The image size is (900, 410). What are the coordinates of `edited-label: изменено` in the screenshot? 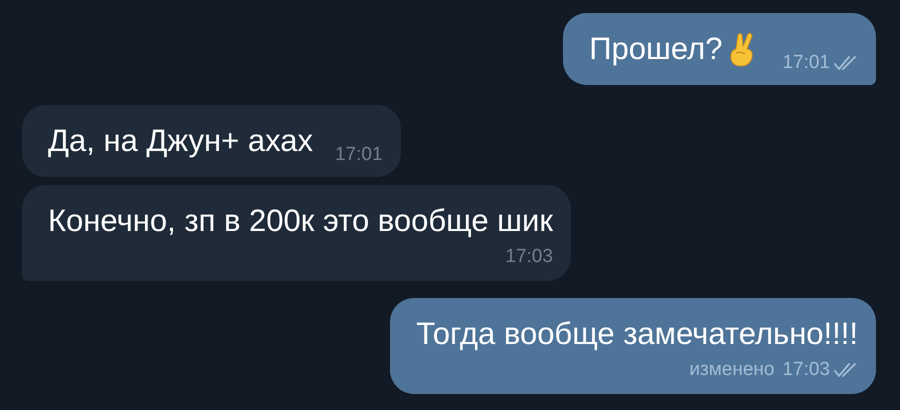 It's located at (731, 370).